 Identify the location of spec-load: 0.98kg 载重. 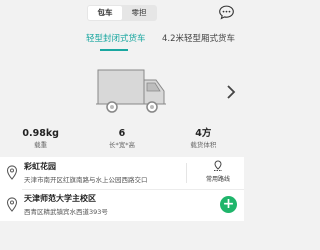
(40, 141).